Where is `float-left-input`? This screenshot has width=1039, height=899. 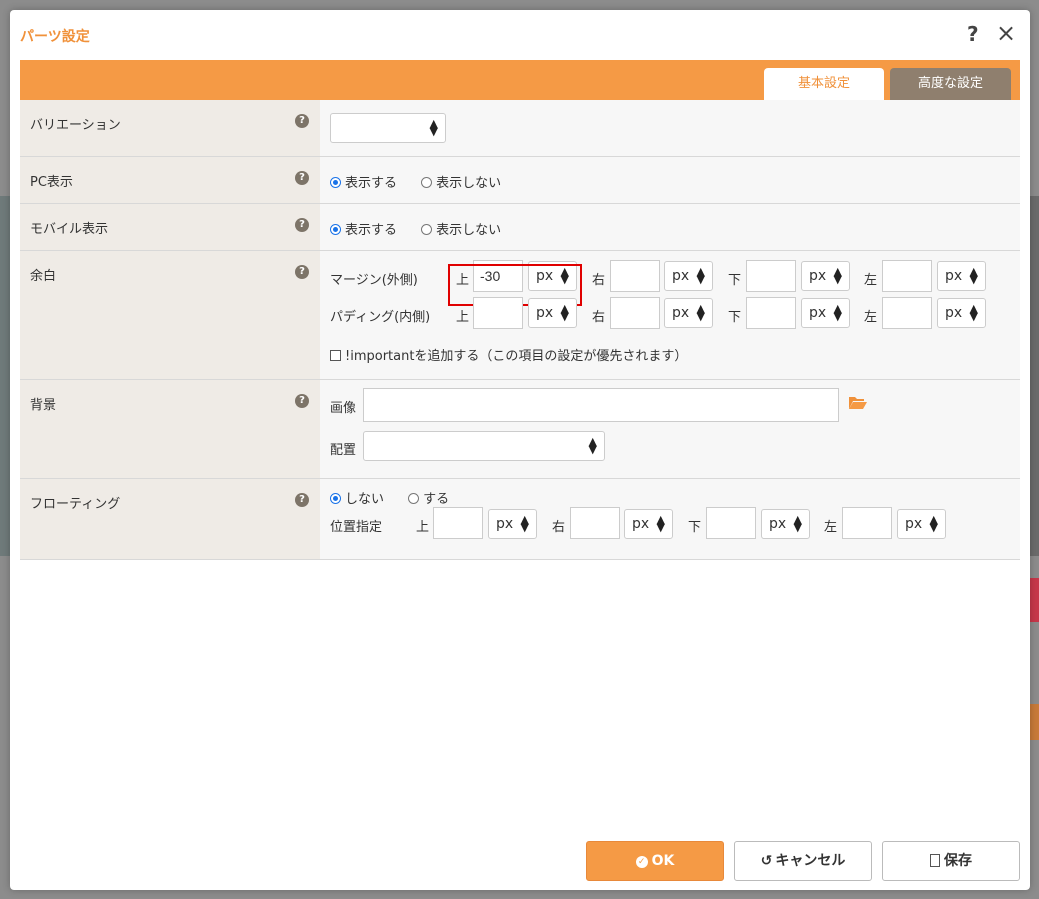 float-left-input is located at coordinates (867, 523).